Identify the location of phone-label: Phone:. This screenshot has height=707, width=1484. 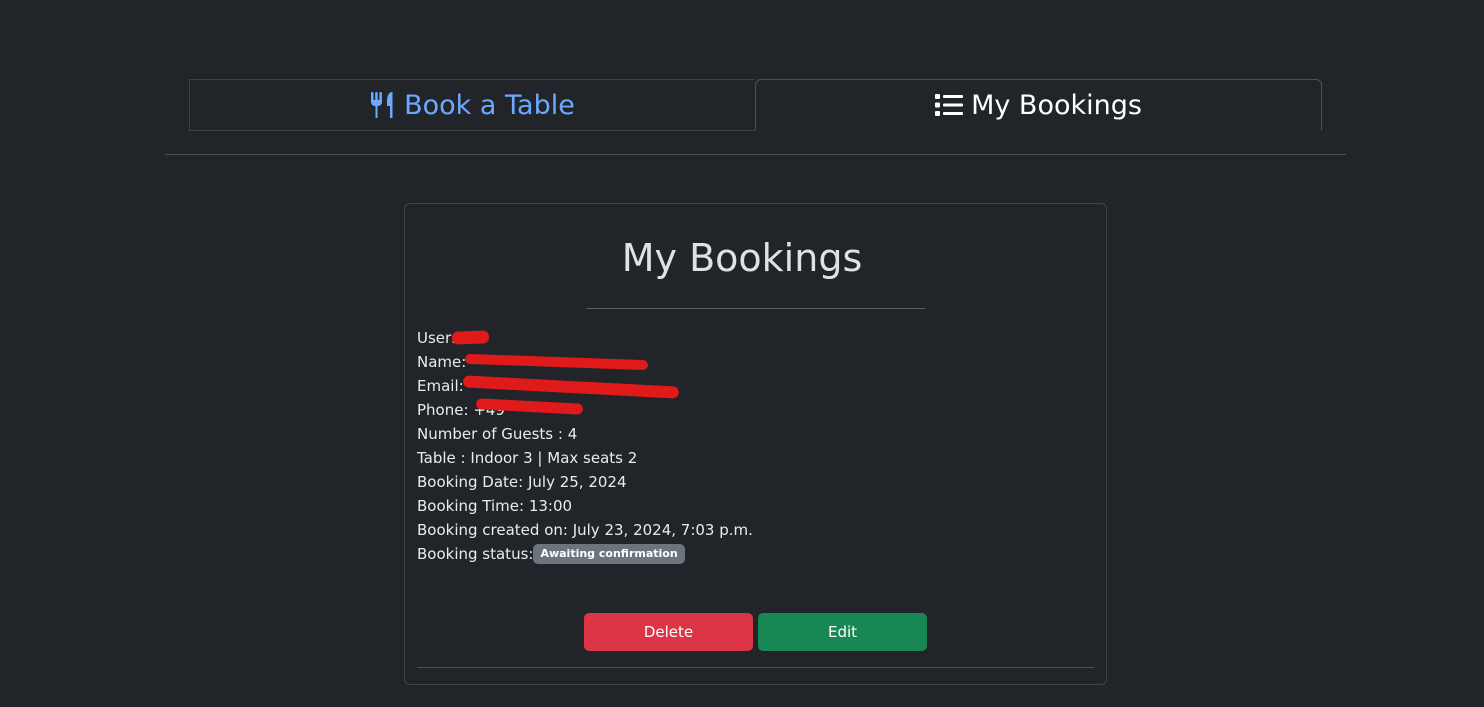
(443, 410).